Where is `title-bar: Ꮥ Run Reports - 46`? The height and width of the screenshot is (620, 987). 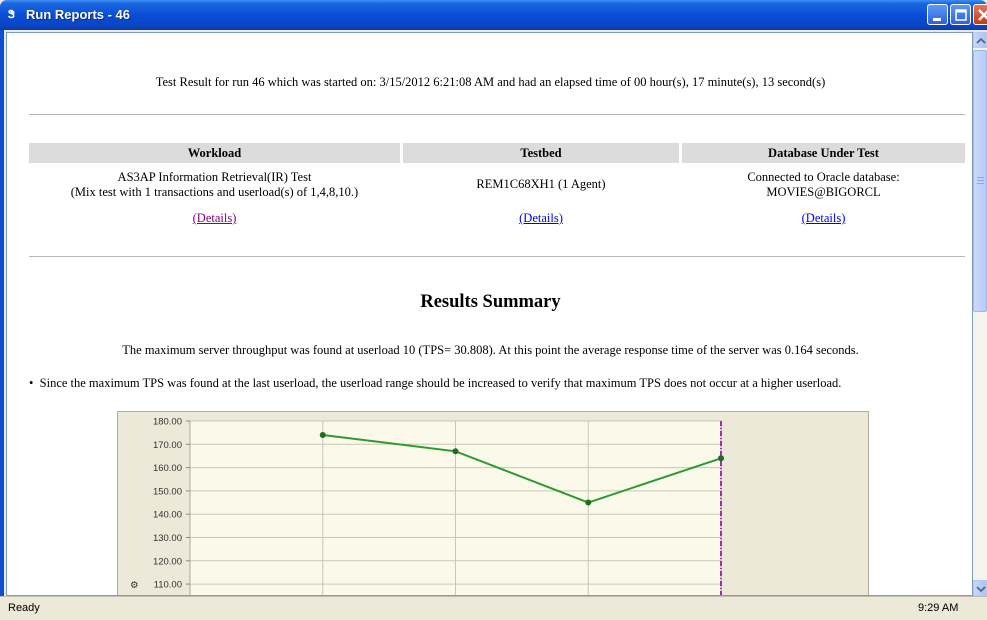 title-bar: Ꮥ Run Reports - 46 is located at coordinates (493, 15).